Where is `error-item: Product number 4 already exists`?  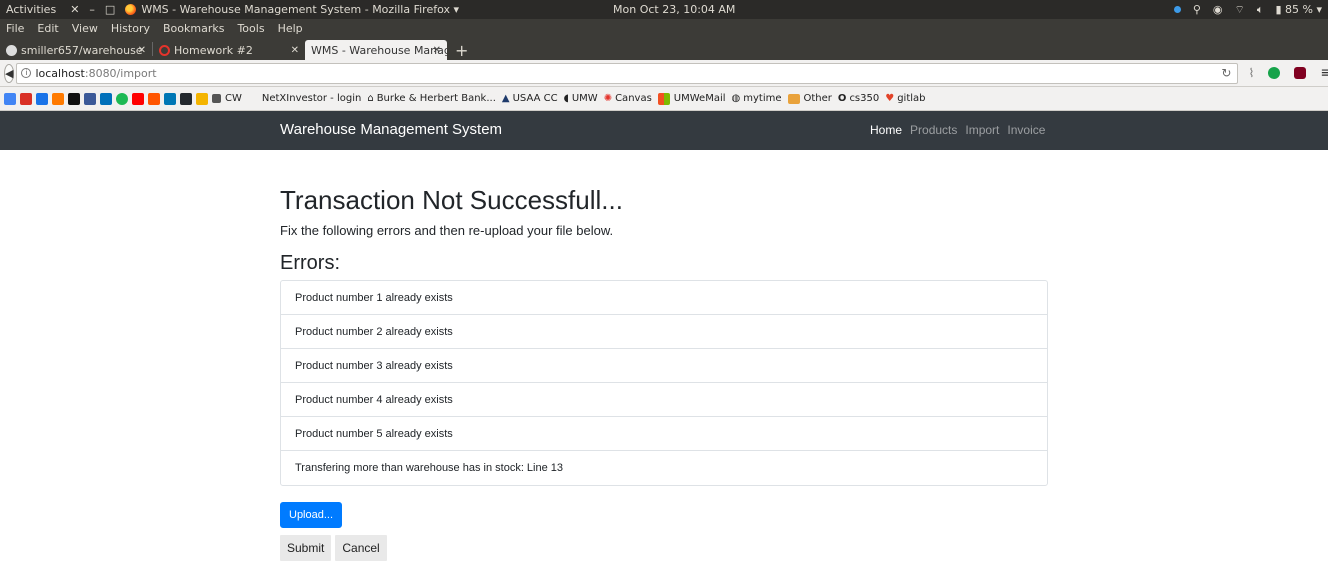
error-item: Product number 4 already exists is located at coordinates (664, 400).